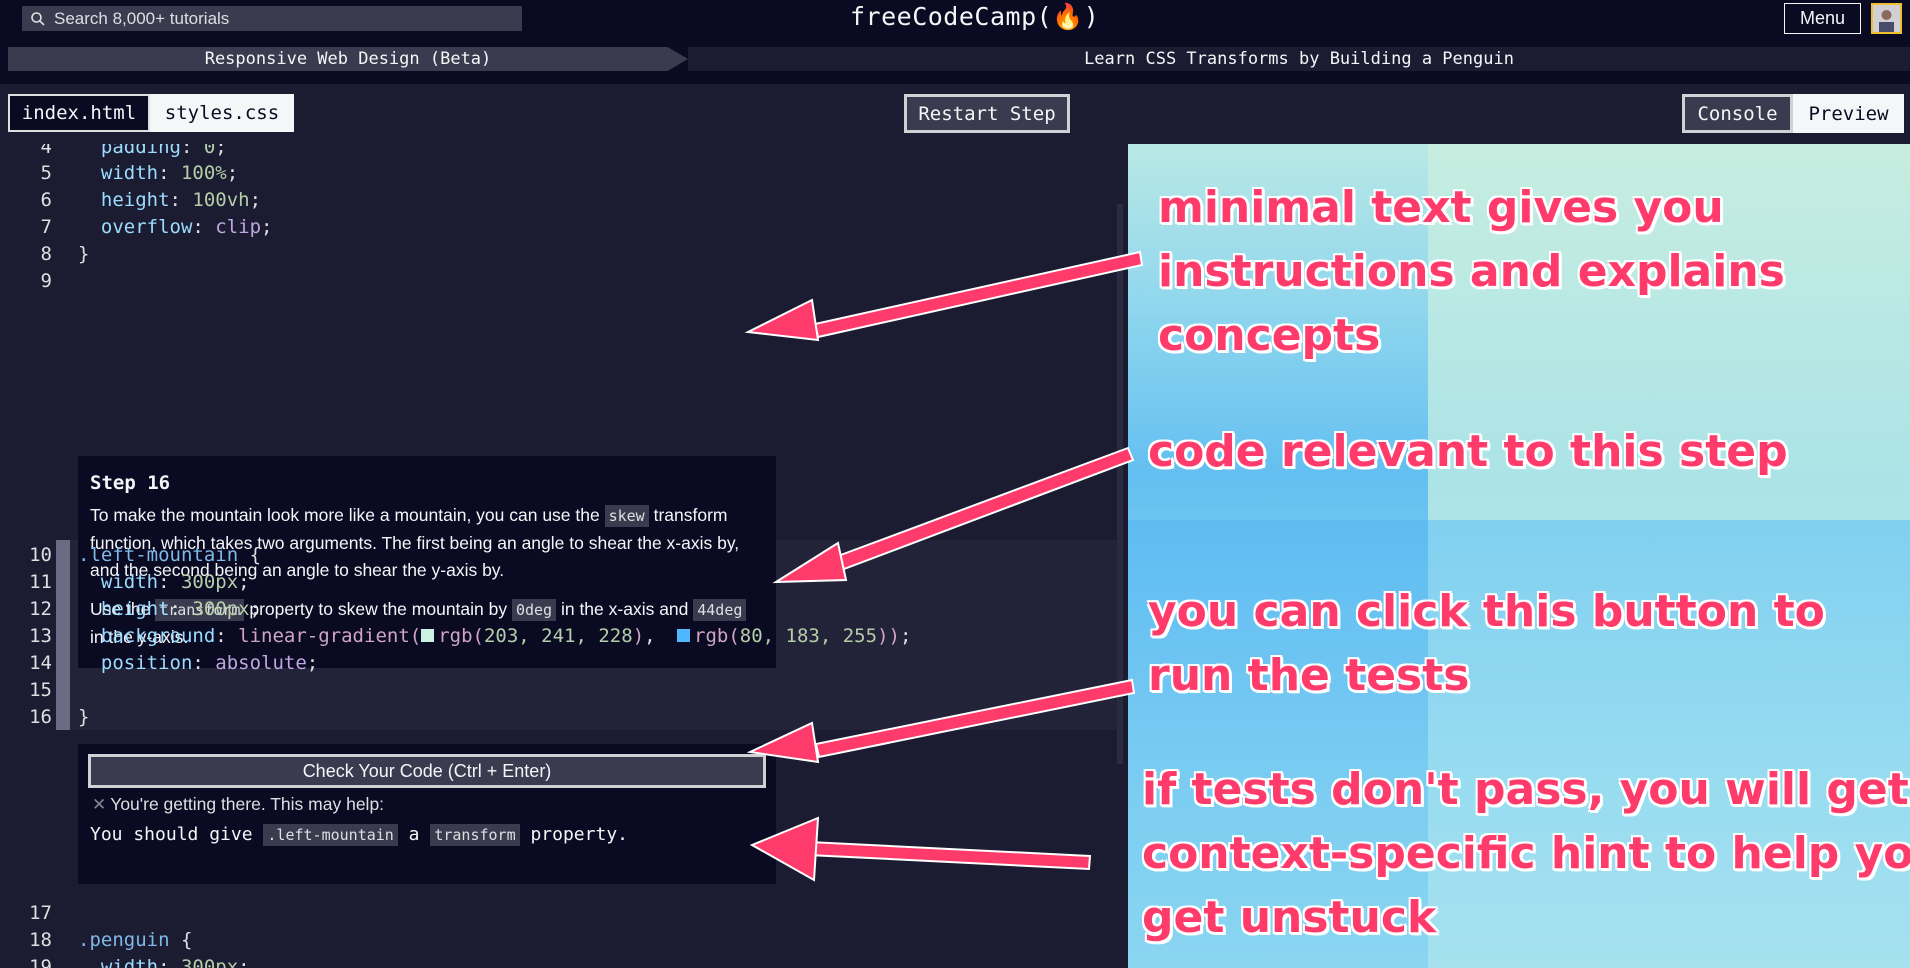 Image resolution: width=1910 pixels, height=968 pixels. I want to click on console-button: Console, so click(1737, 113).